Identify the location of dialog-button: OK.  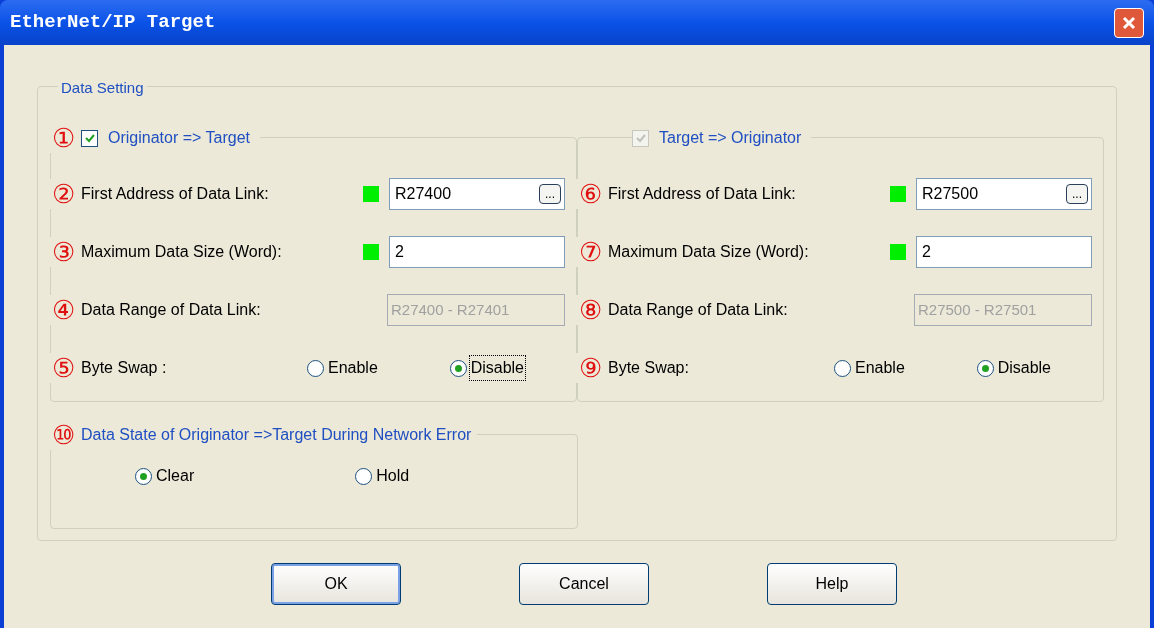
(336, 584).